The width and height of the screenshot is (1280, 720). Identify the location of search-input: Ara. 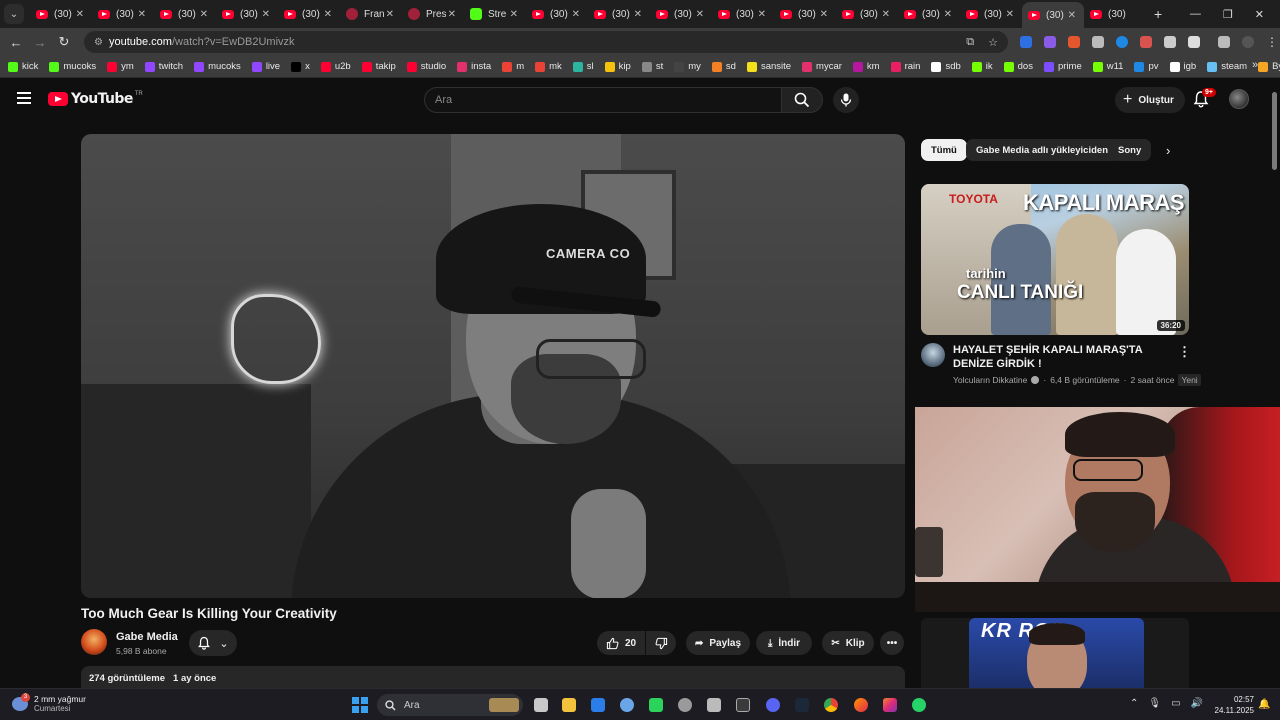
(603, 100).